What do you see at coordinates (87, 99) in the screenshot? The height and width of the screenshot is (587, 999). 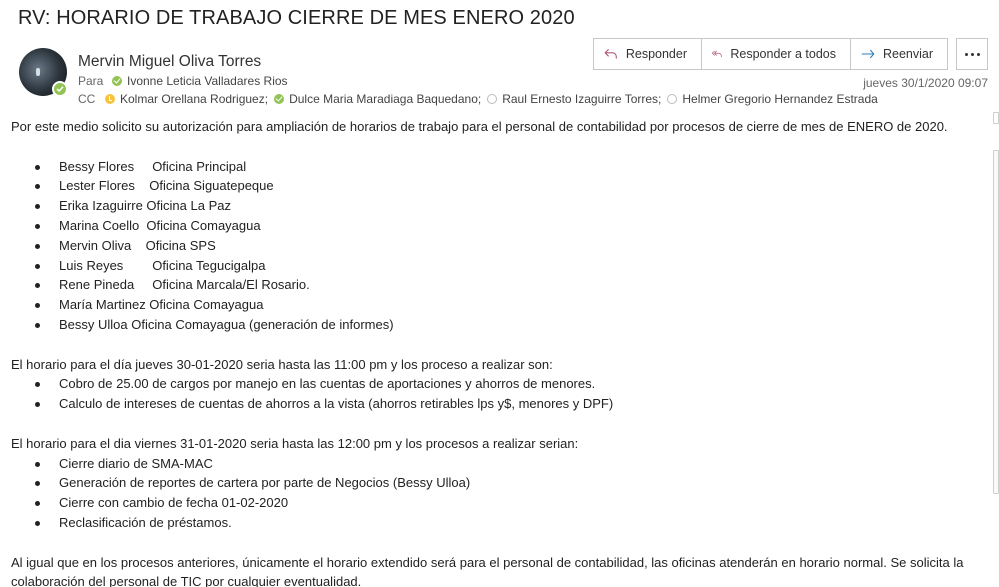 I see `cc-label: CC` at bounding box center [87, 99].